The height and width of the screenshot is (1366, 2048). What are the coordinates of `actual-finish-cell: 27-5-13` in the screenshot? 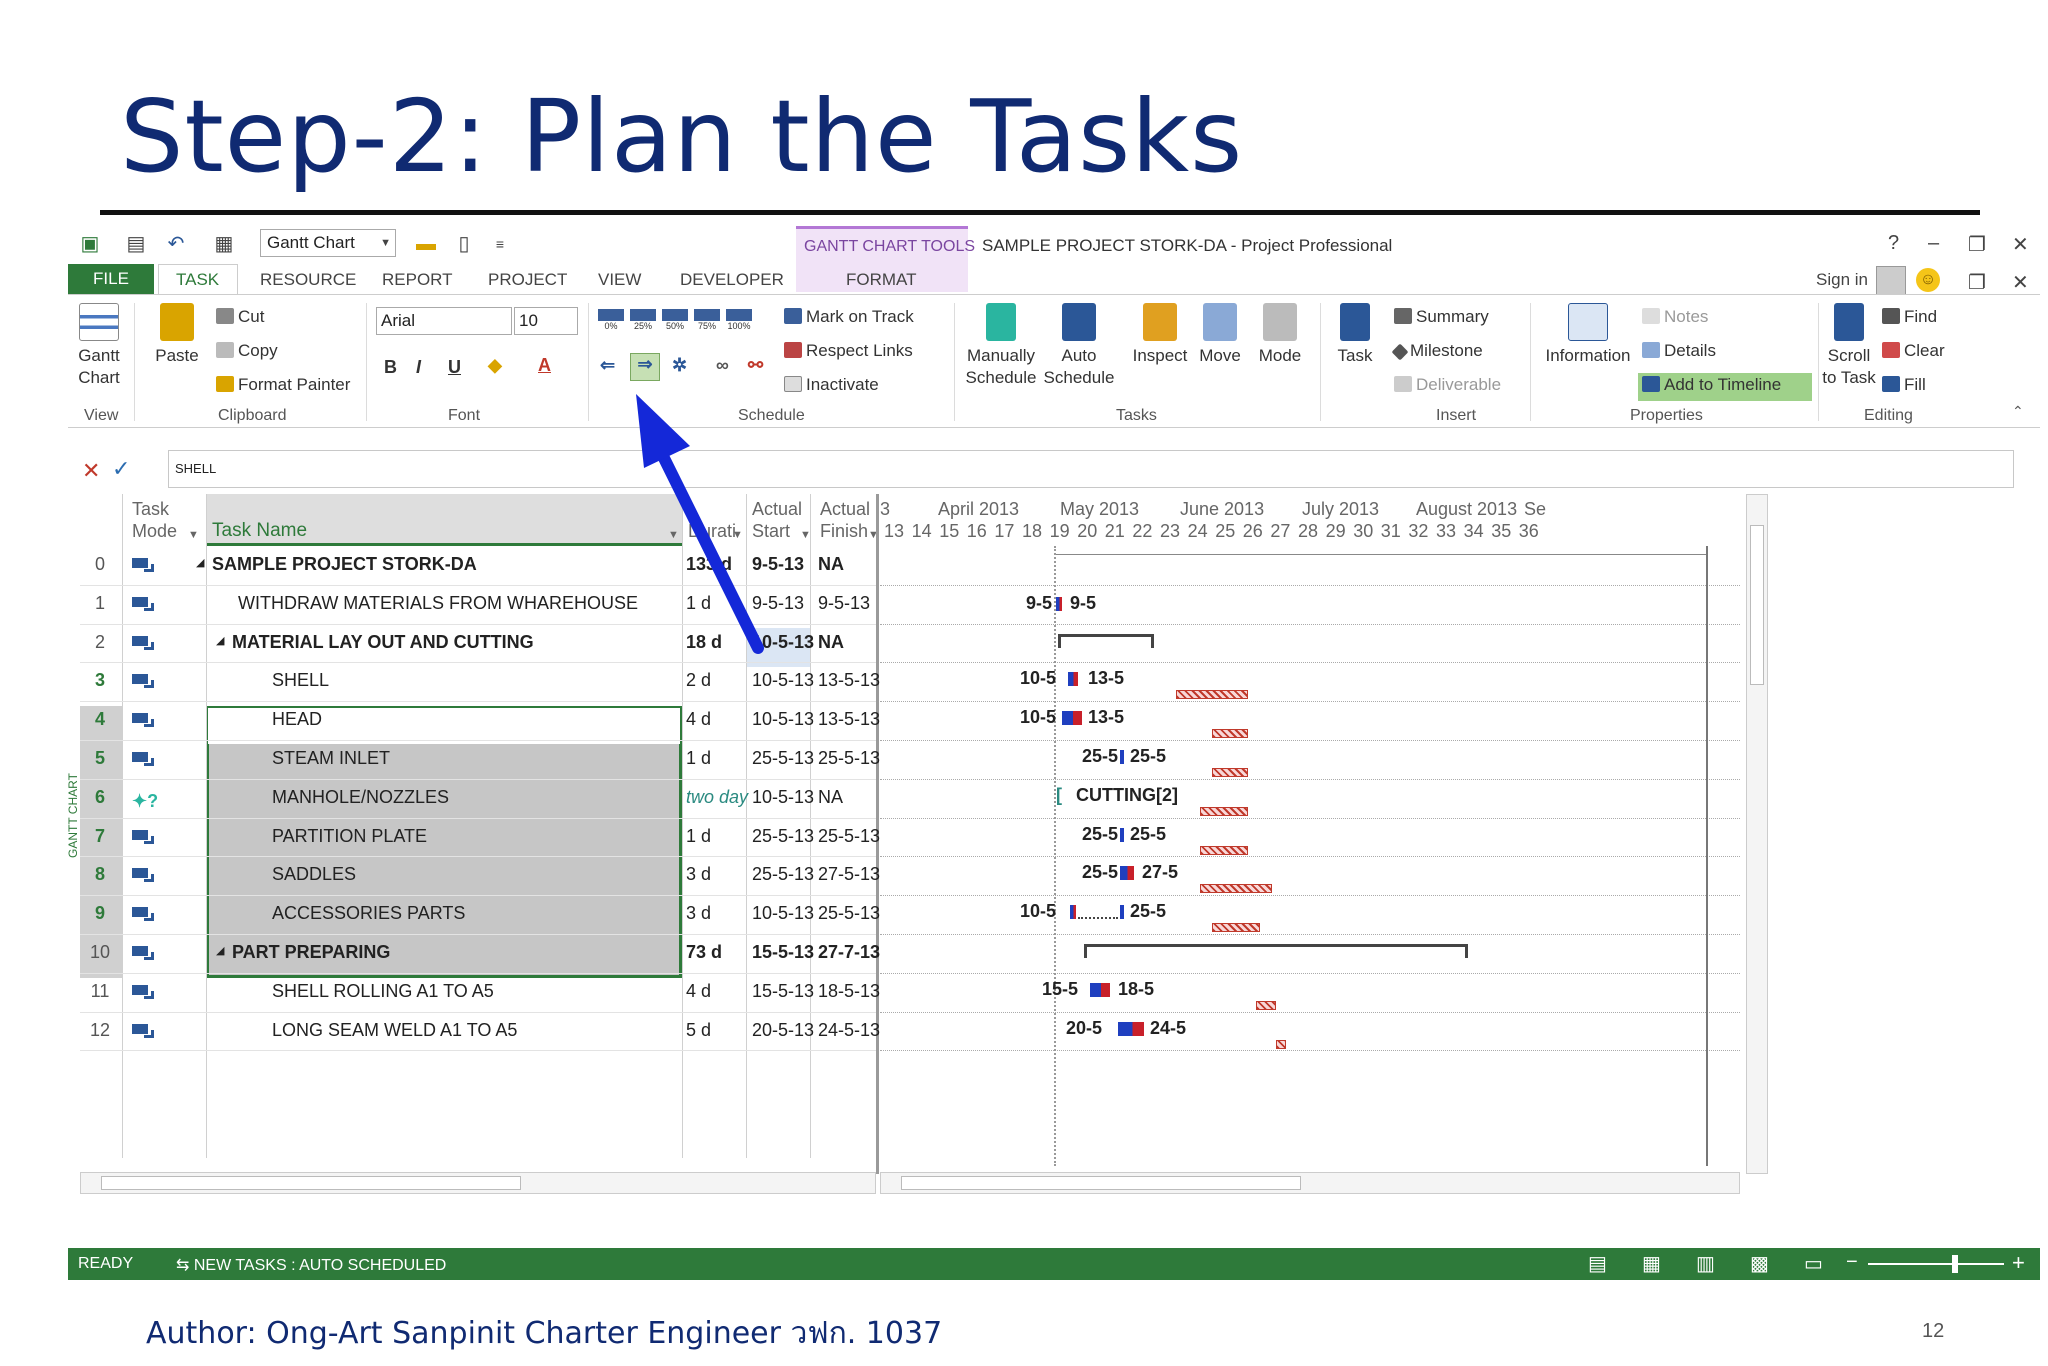 It's located at (849, 874).